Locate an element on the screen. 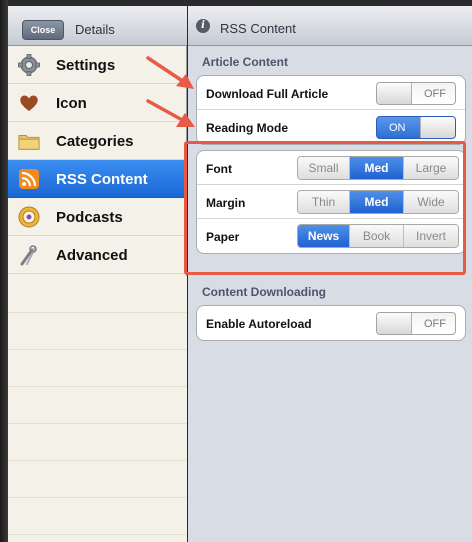 This screenshot has height=542, width=472. reading-mode-row: Reading Mode ON is located at coordinates (331, 127).